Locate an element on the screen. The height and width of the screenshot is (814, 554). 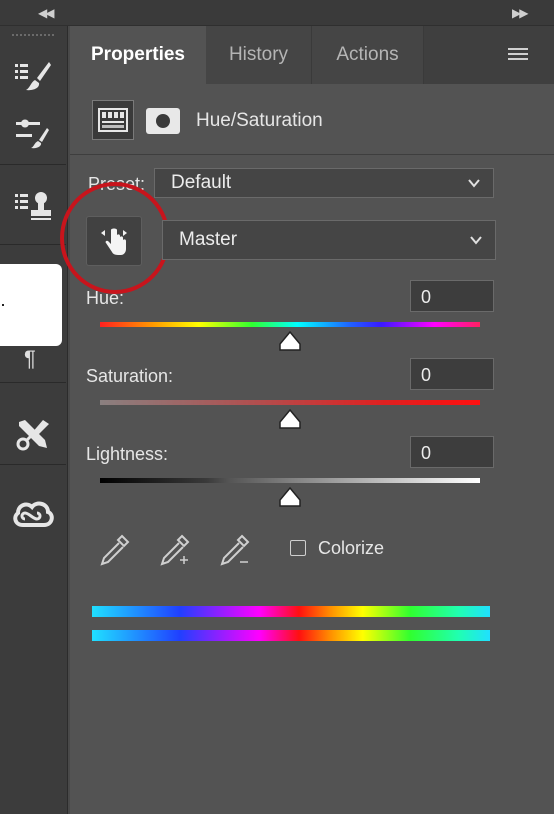
hand-pointer-icon is located at coordinates (114, 241).